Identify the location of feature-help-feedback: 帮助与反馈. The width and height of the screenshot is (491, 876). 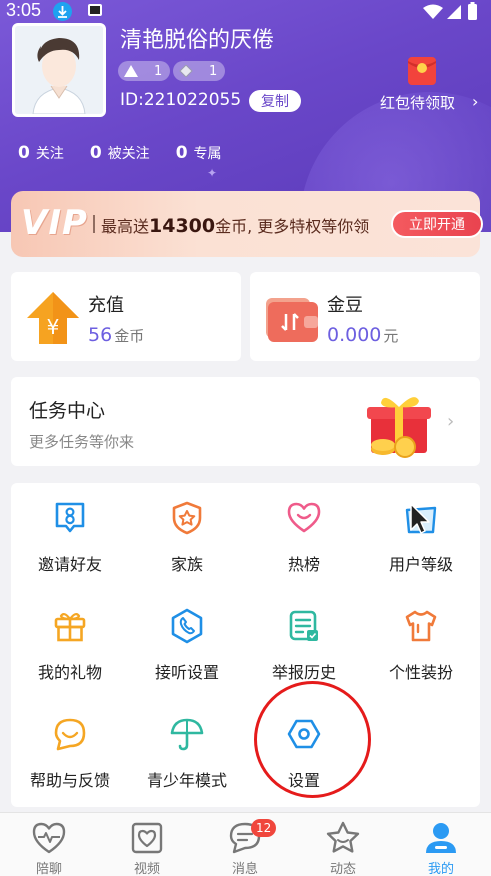
(70, 749).